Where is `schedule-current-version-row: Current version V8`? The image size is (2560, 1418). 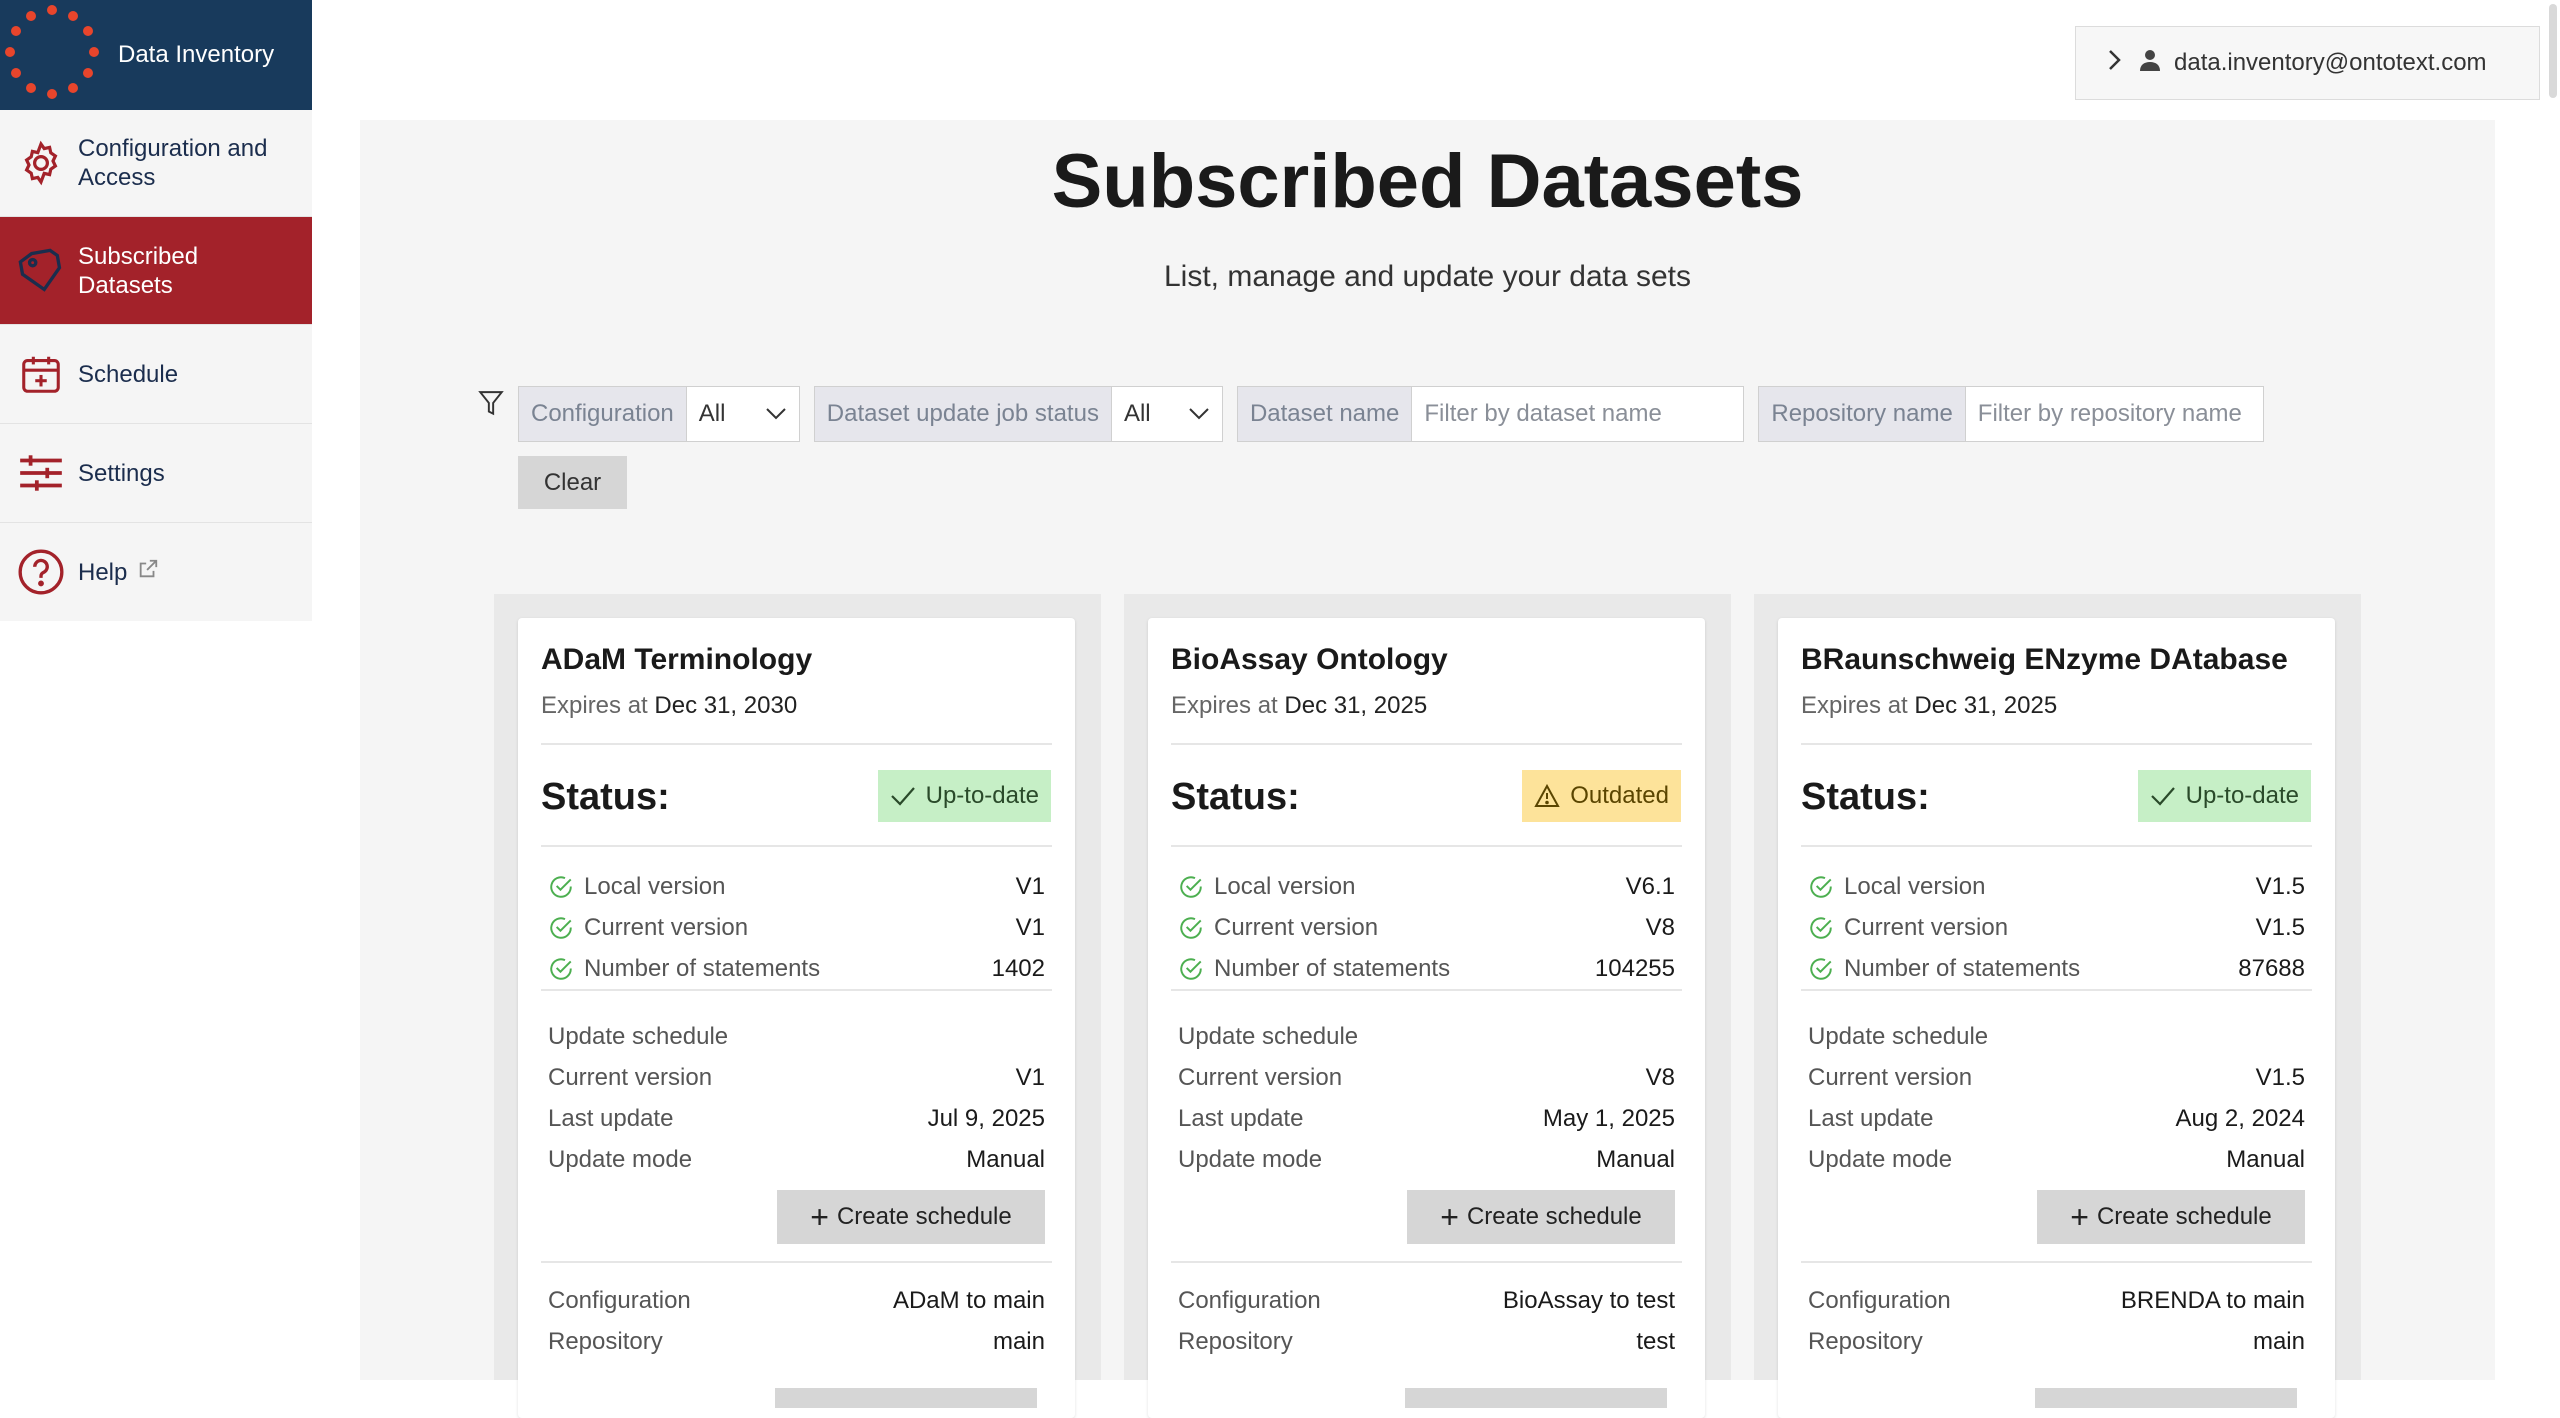 schedule-current-version-row: Current version V8 is located at coordinates (1426, 1077).